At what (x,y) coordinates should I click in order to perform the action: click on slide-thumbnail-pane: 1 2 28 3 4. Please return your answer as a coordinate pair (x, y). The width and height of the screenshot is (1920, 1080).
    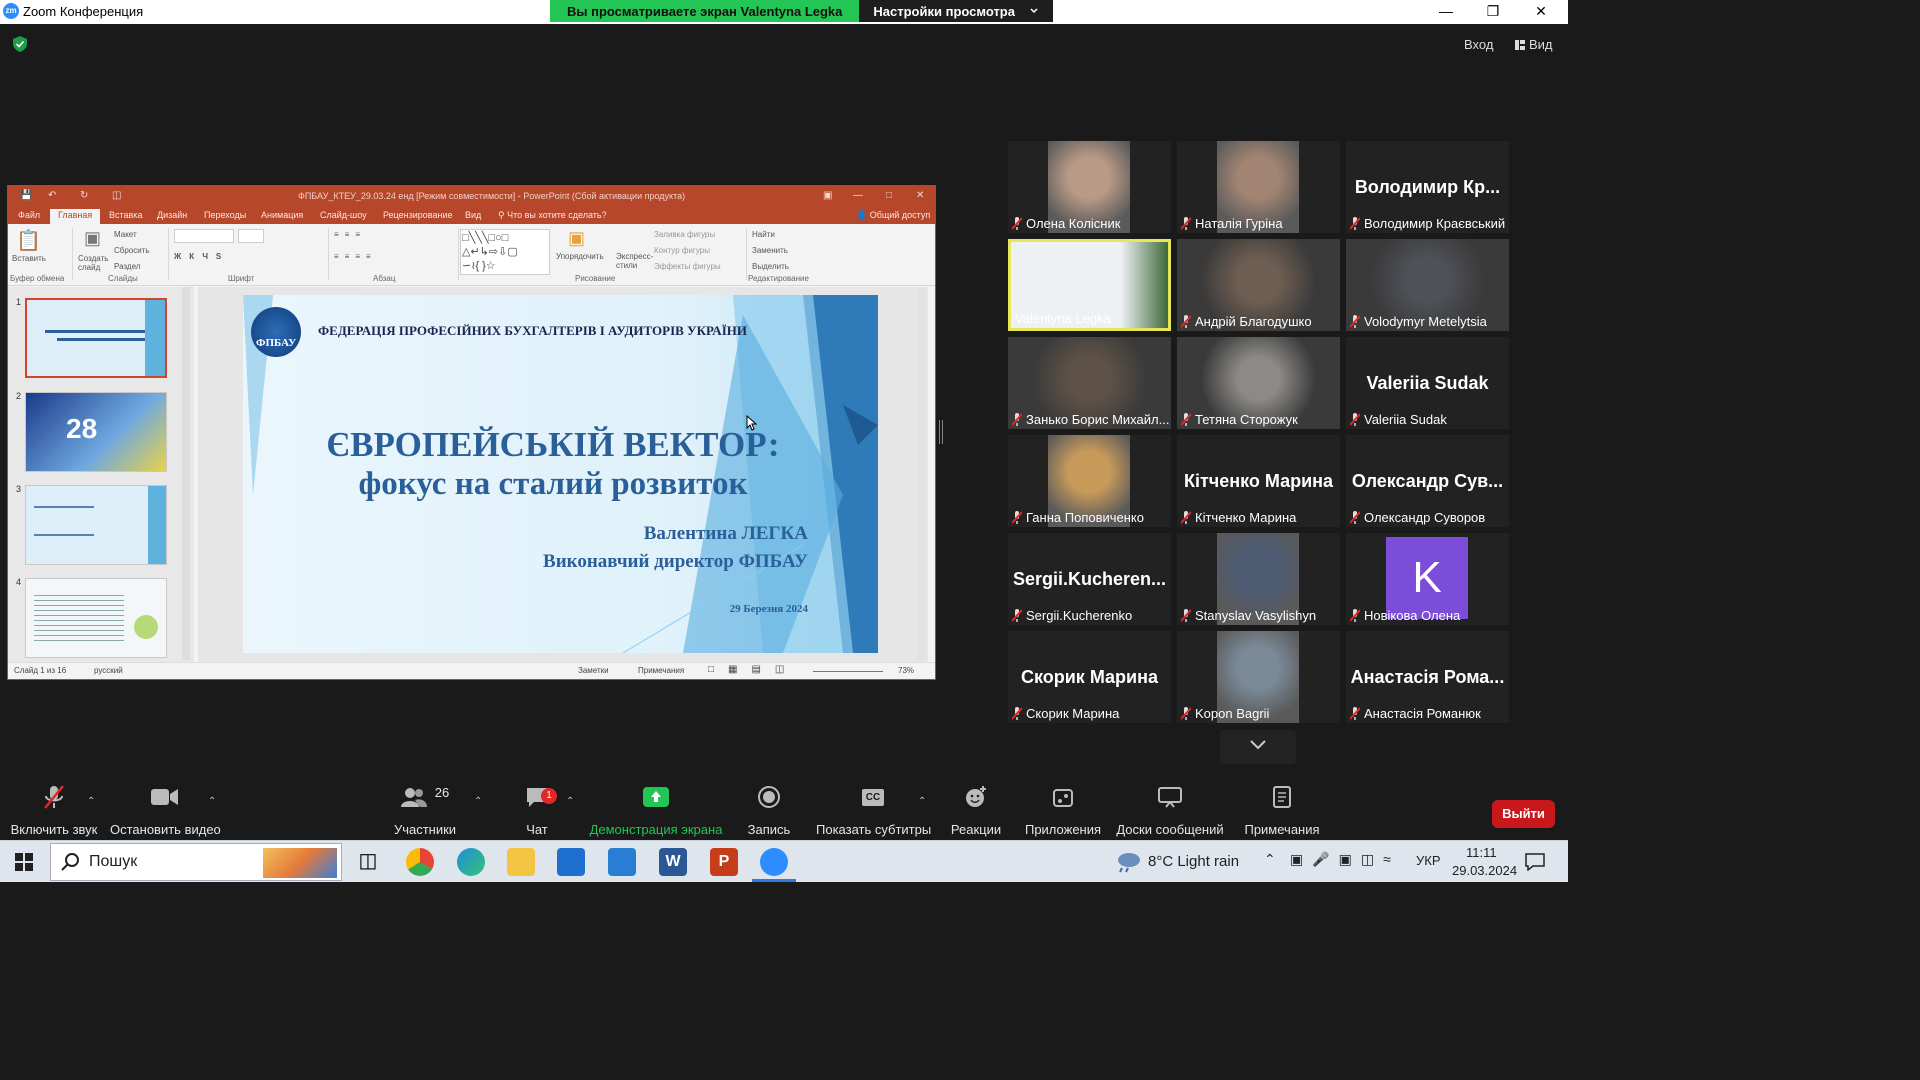
    Looking at the image, I should click on (101, 474).